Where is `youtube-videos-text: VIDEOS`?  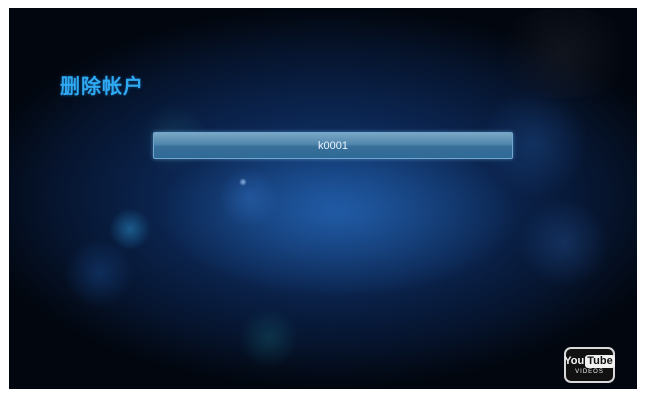 youtube-videos-text: VIDEOS is located at coordinates (589, 372).